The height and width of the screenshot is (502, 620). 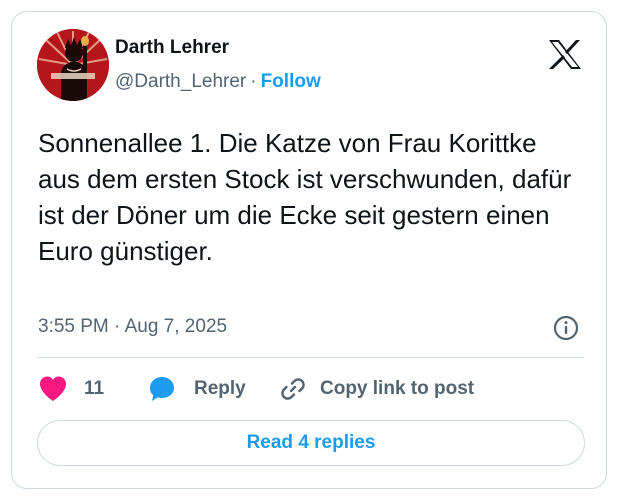 What do you see at coordinates (293, 389) in the screenshot?
I see `link-icon` at bounding box center [293, 389].